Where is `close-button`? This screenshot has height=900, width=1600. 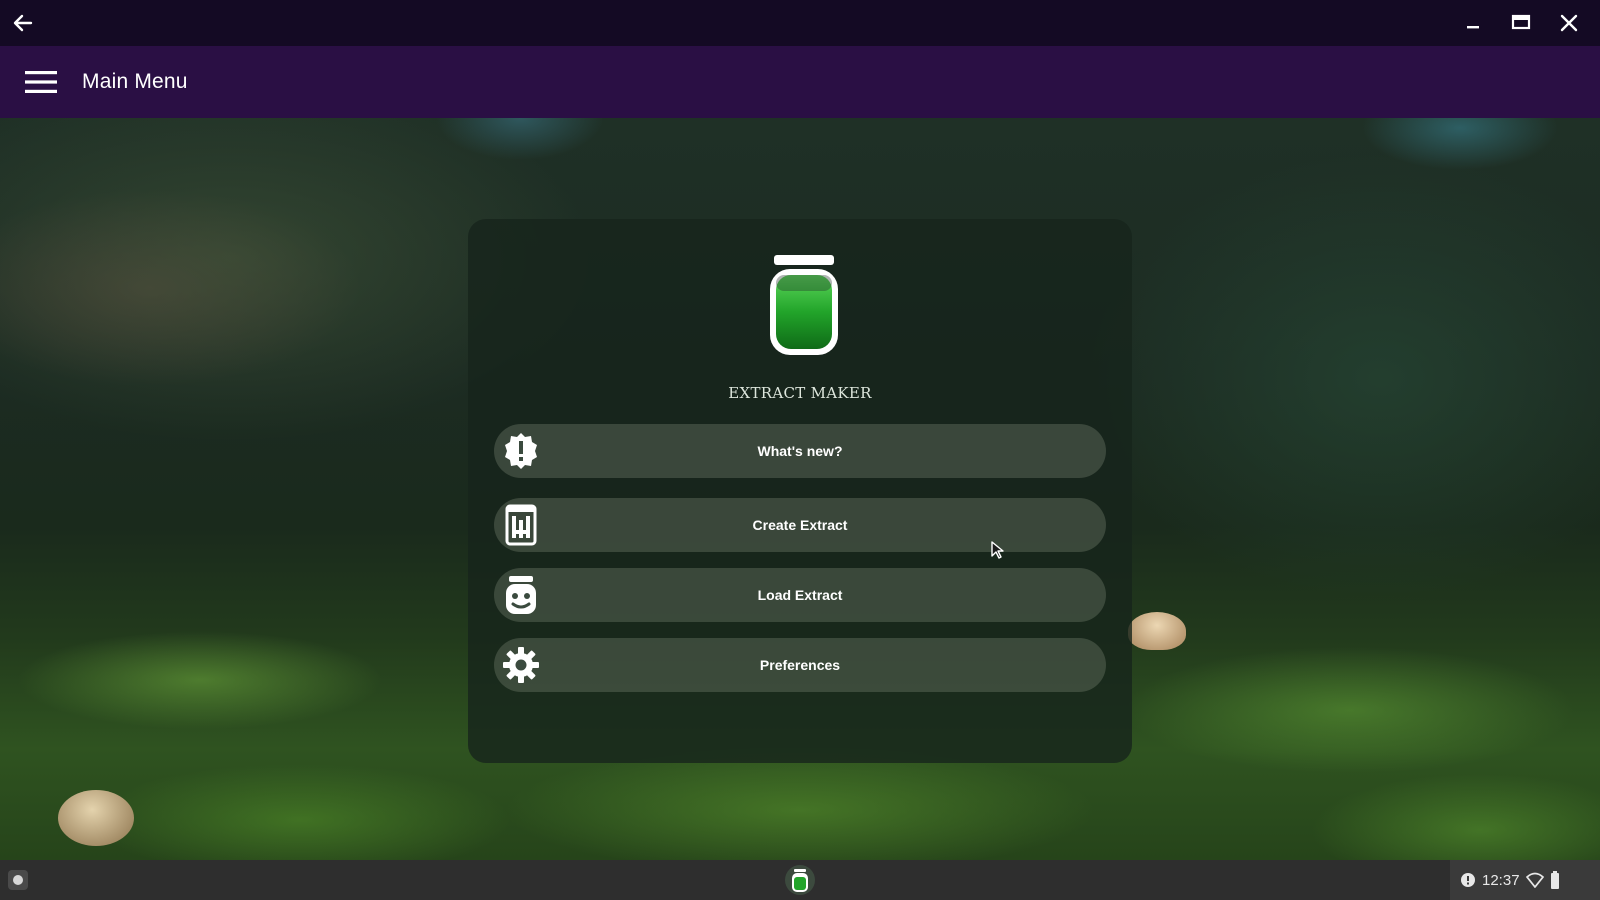
close-button is located at coordinates (1569, 23).